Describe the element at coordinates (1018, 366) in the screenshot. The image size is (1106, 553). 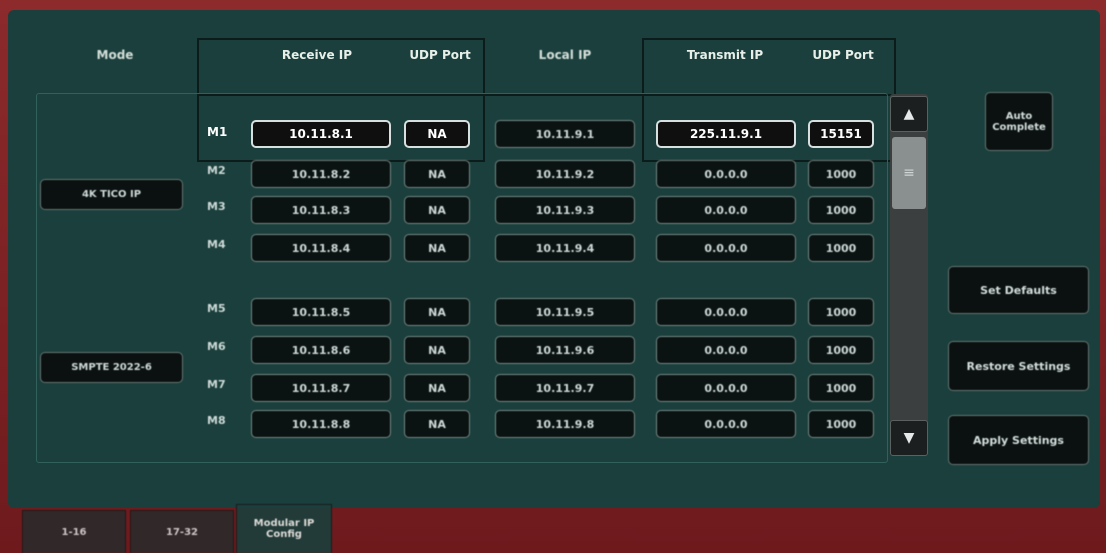
I see `restore-settings-button: Restore Settings` at that location.